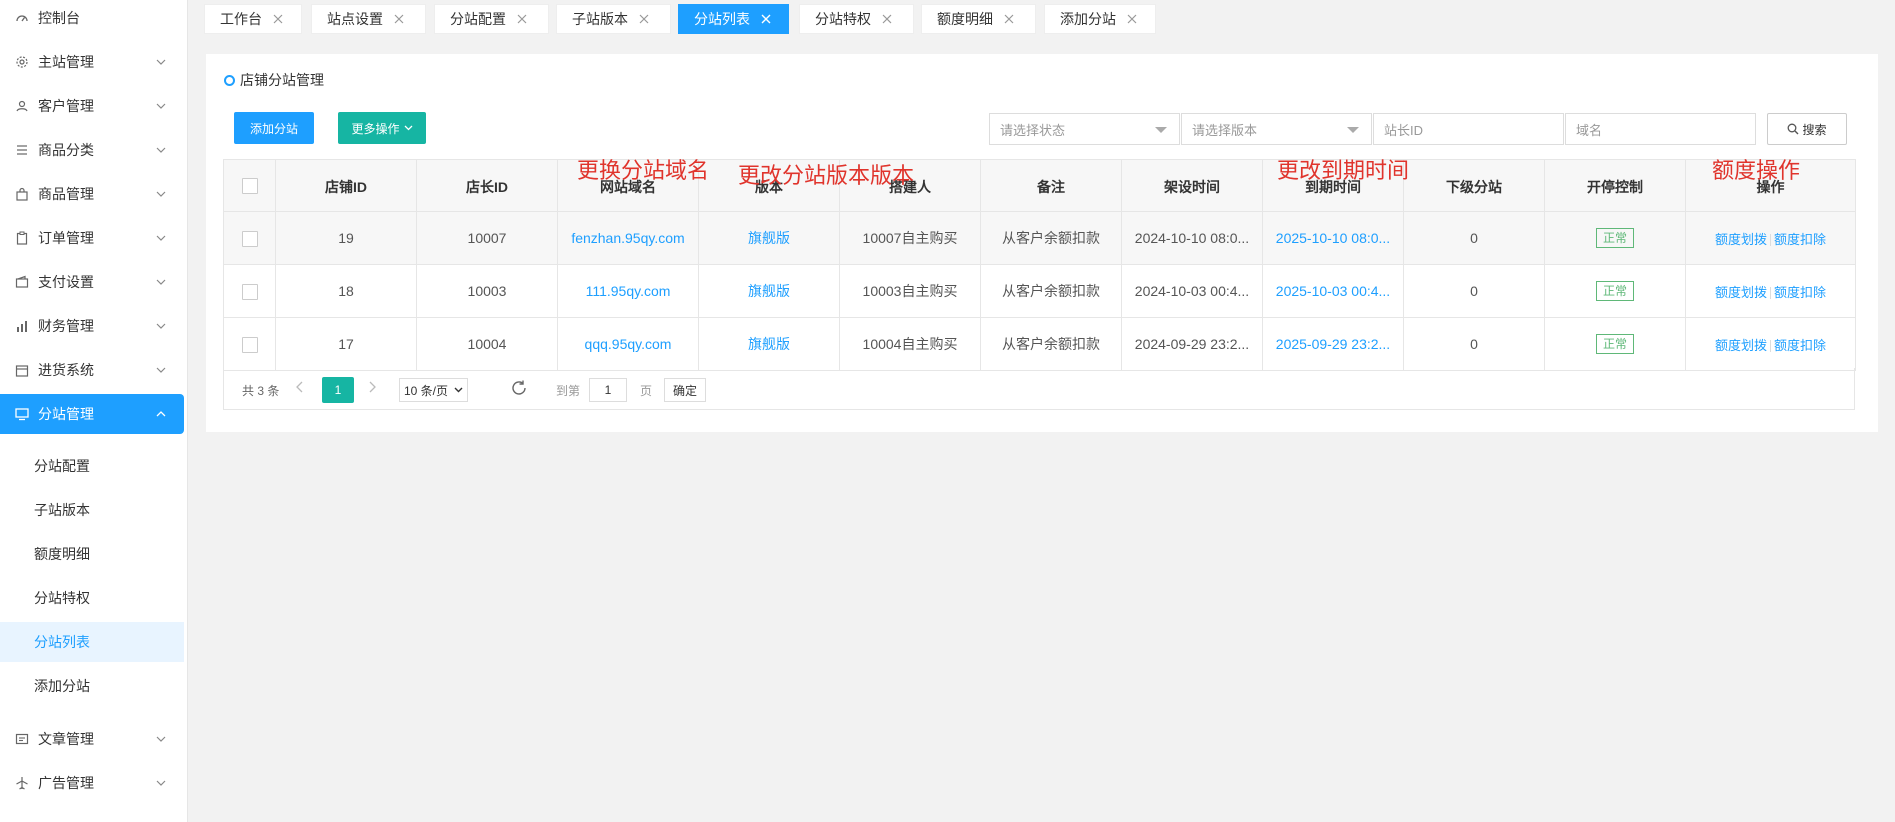 This screenshot has width=1895, height=822. I want to click on owner-id-input: 站长ID, so click(1468, 129).